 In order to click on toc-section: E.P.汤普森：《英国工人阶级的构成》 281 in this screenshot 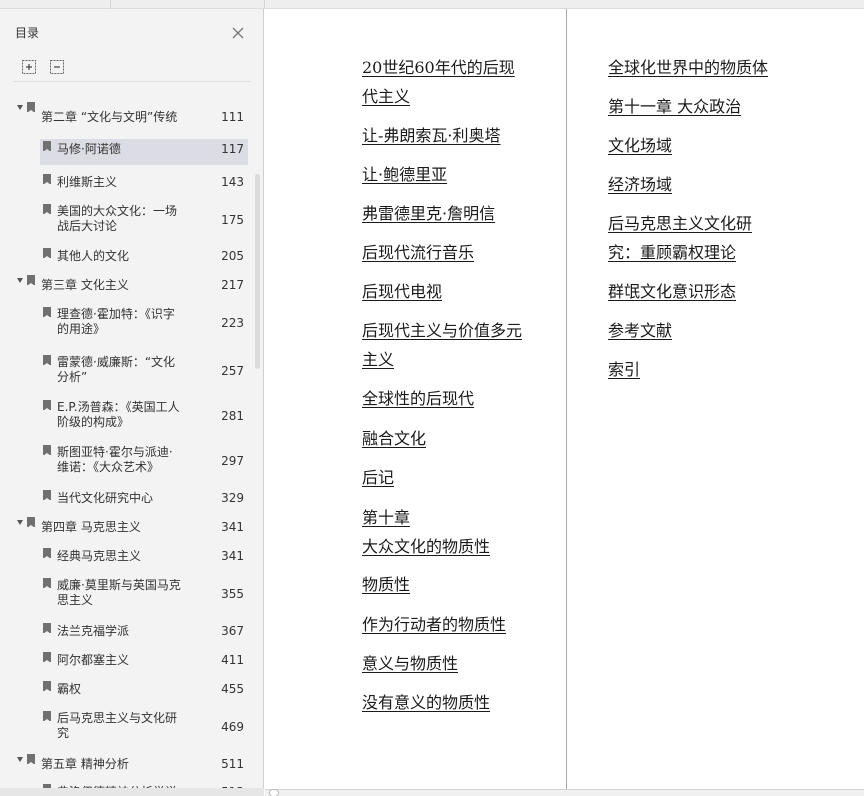, I will do `click(144, 416)`.